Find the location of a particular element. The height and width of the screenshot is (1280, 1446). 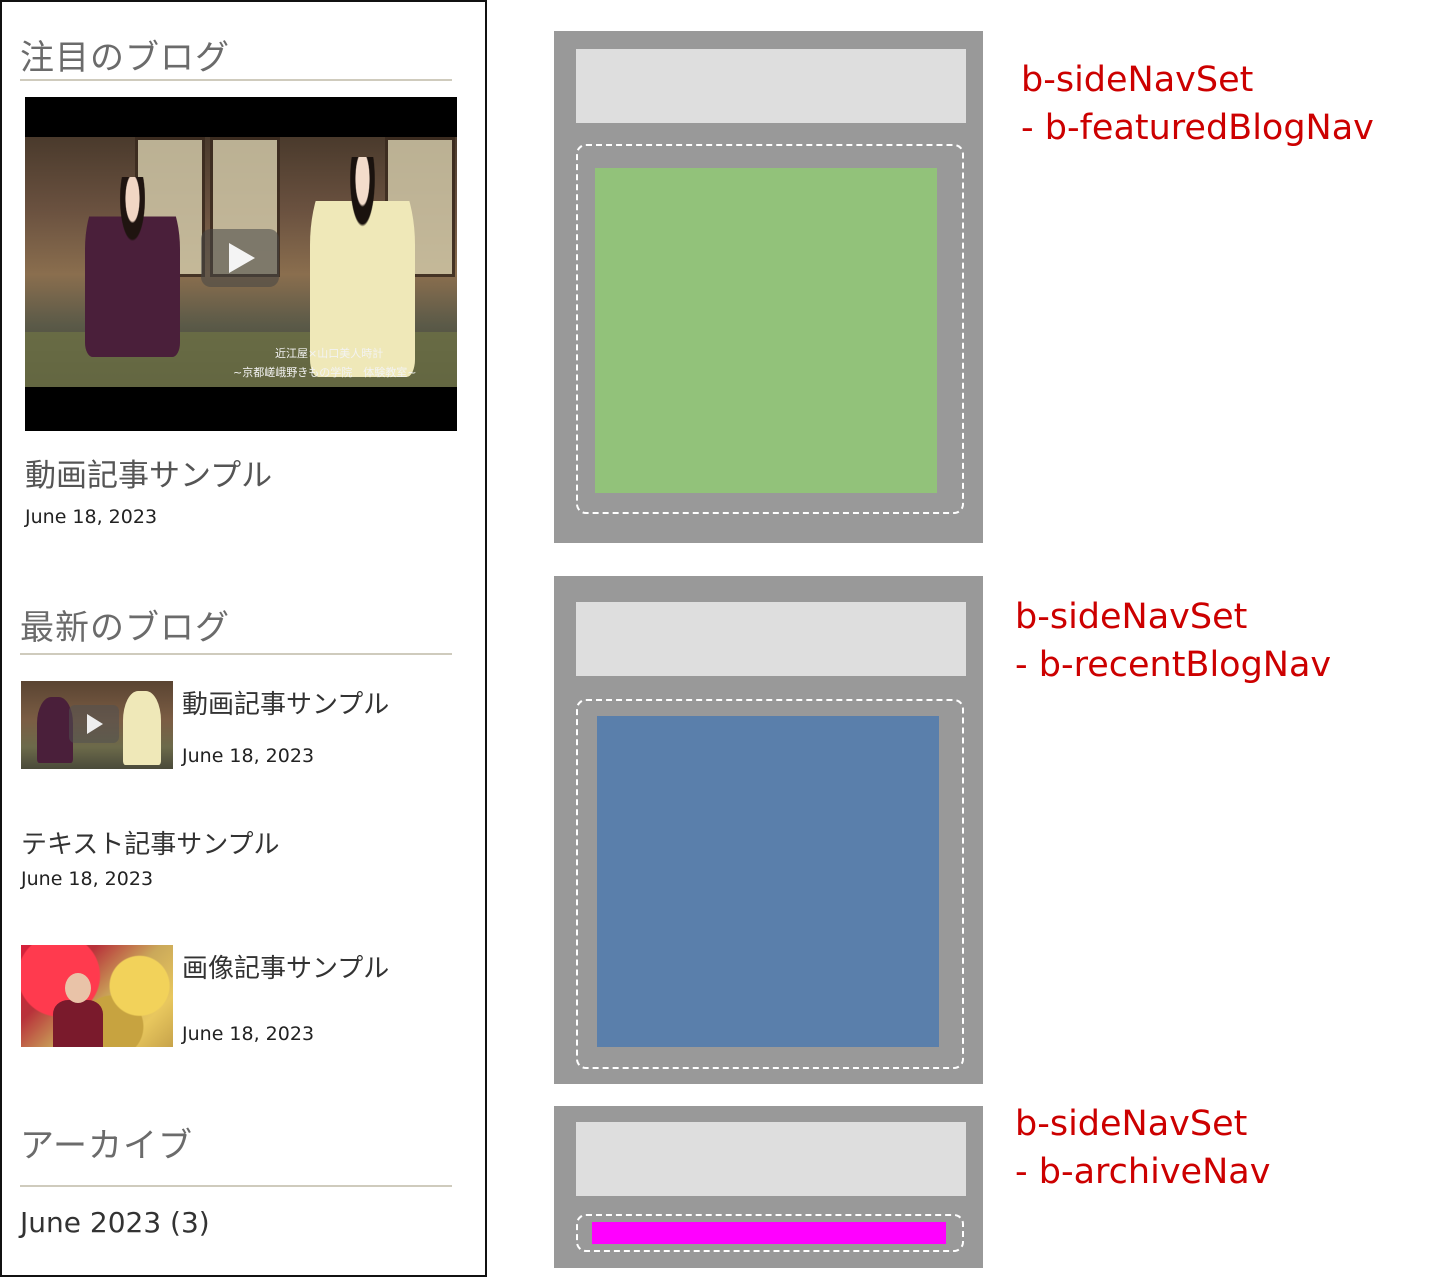

sidenavset-block-featured is located at coordinates (768, 287).